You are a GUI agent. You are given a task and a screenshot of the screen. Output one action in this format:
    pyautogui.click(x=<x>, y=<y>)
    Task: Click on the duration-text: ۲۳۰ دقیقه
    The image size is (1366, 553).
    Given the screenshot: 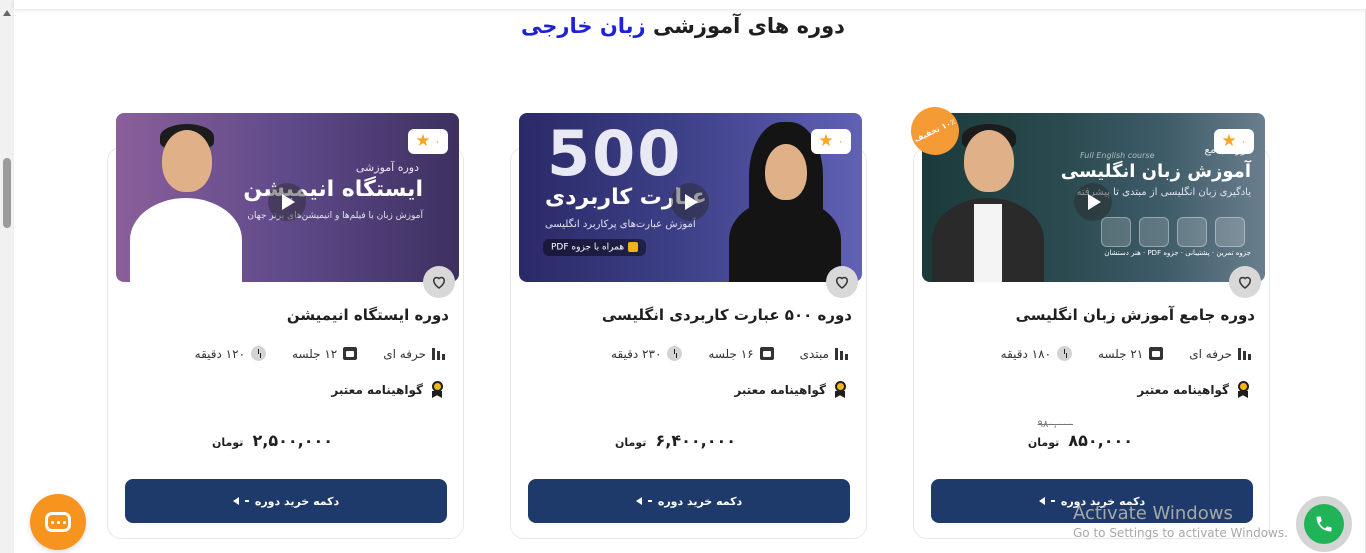 What is the action you would take?
    pyautogui.click(x=636, y=353)
    